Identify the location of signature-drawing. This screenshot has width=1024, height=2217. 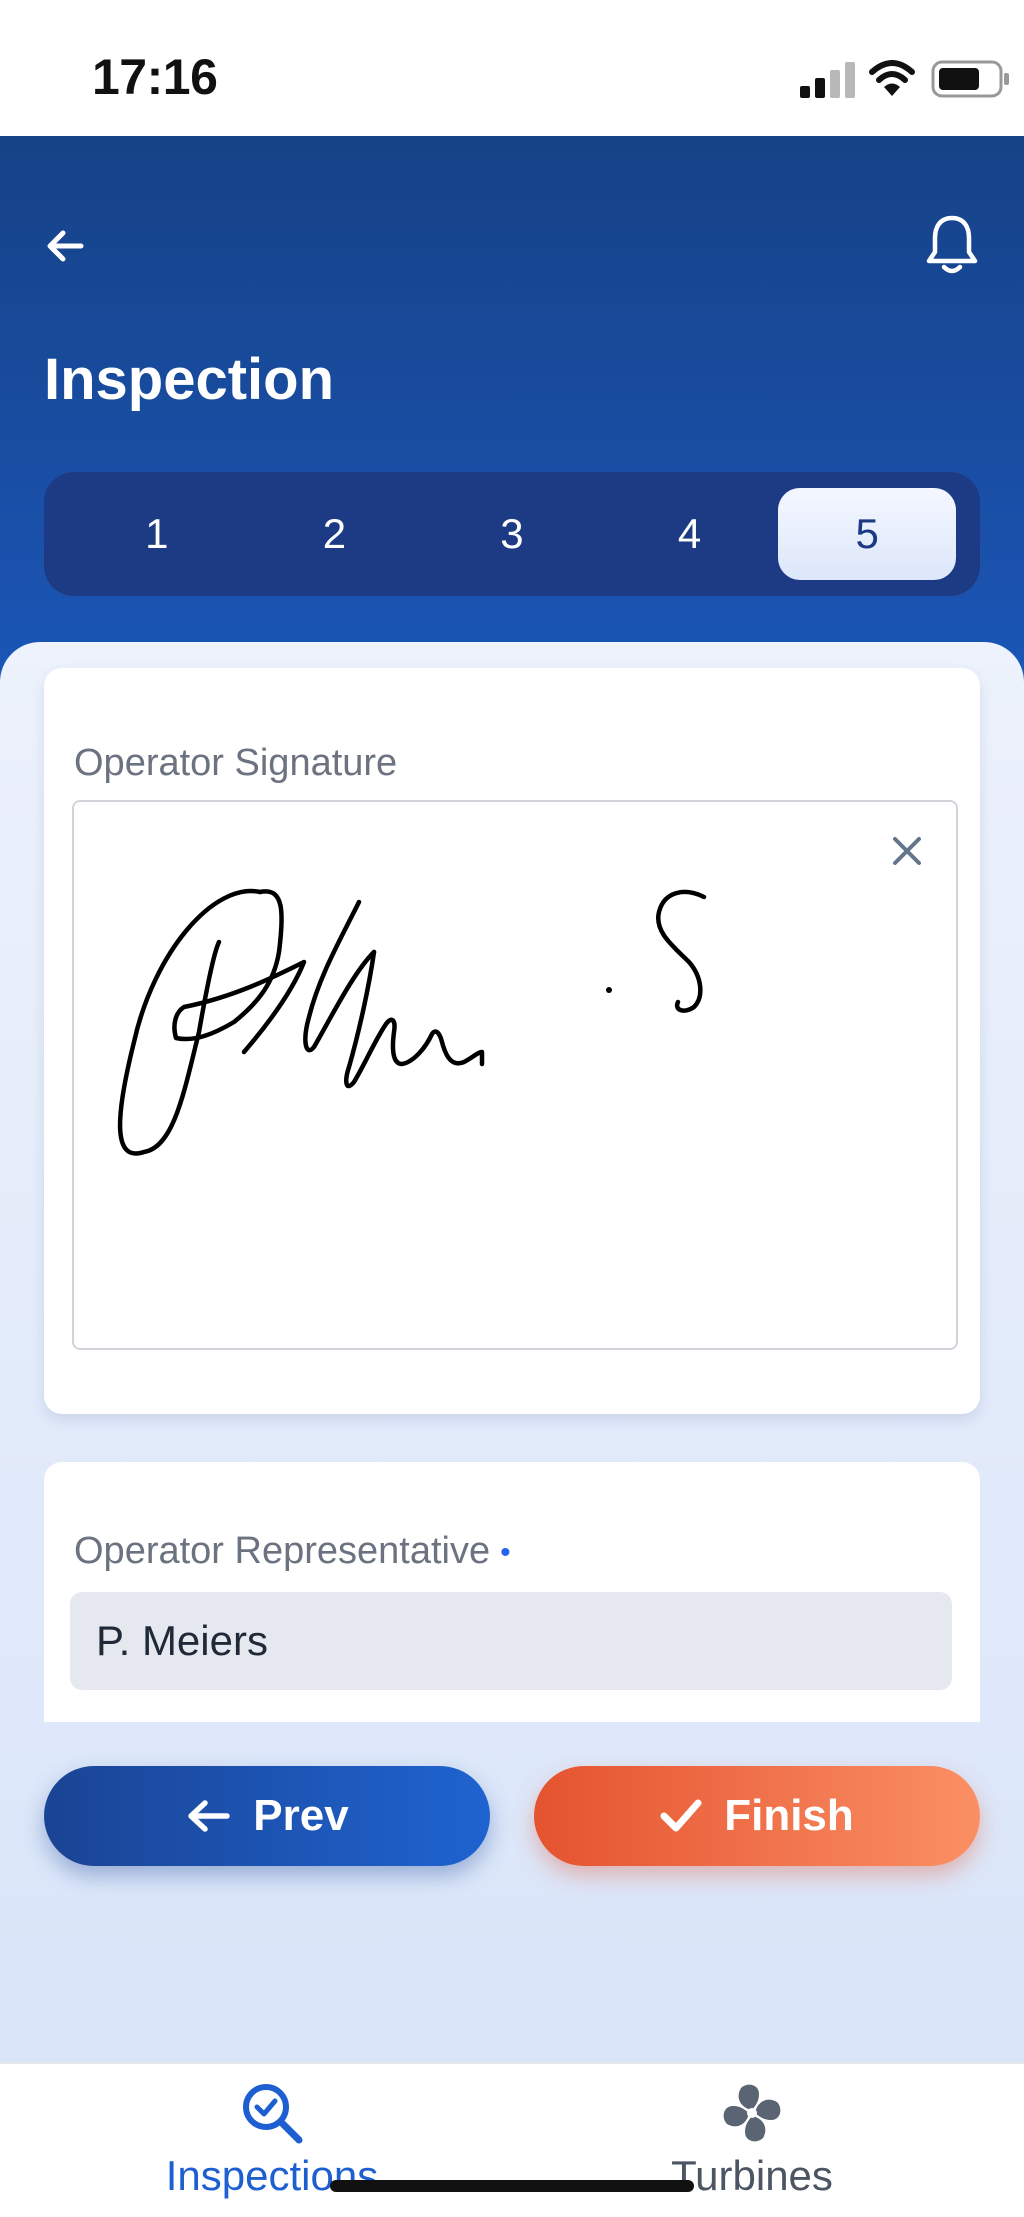
(412, 1022).